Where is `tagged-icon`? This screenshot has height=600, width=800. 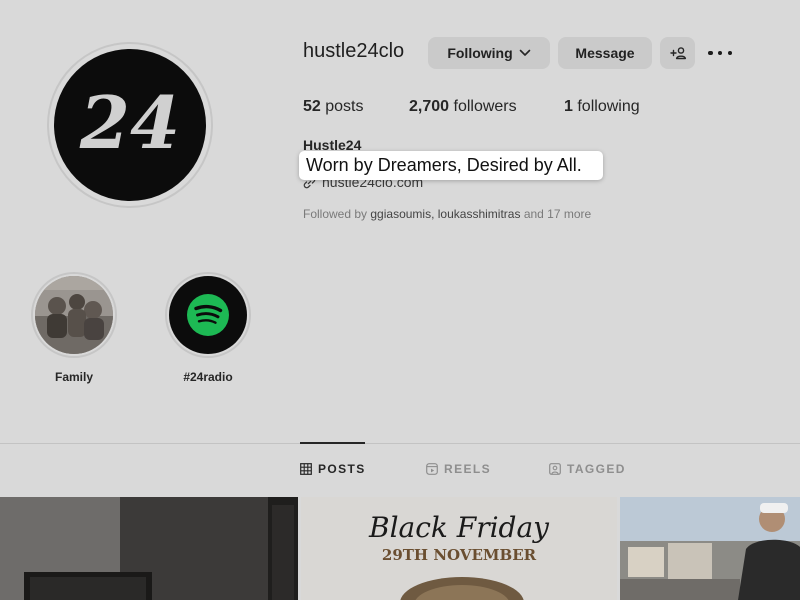
tagged-icon is located at coordinates (555, 469).